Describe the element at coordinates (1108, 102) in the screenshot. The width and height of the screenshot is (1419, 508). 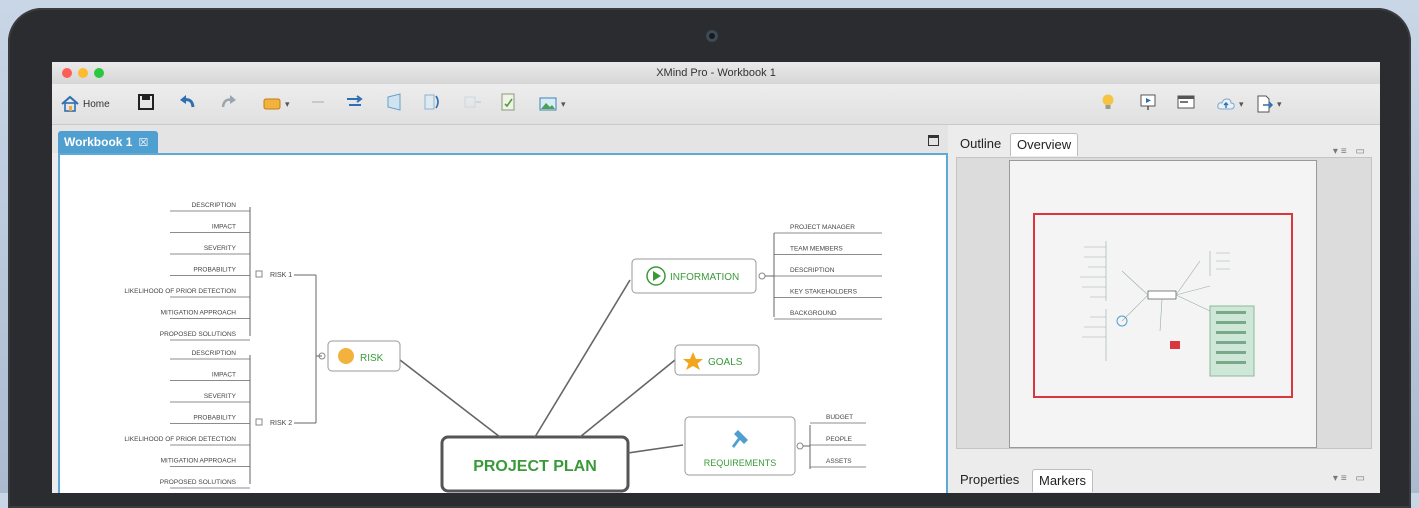
I see `lightbulb-icon` at that location.